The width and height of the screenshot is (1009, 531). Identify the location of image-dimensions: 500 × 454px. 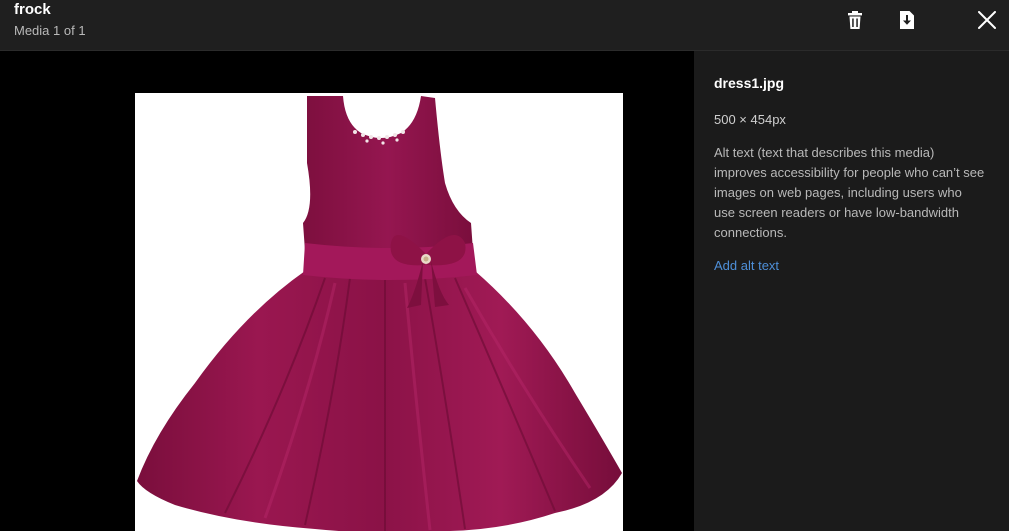
(750, 119).